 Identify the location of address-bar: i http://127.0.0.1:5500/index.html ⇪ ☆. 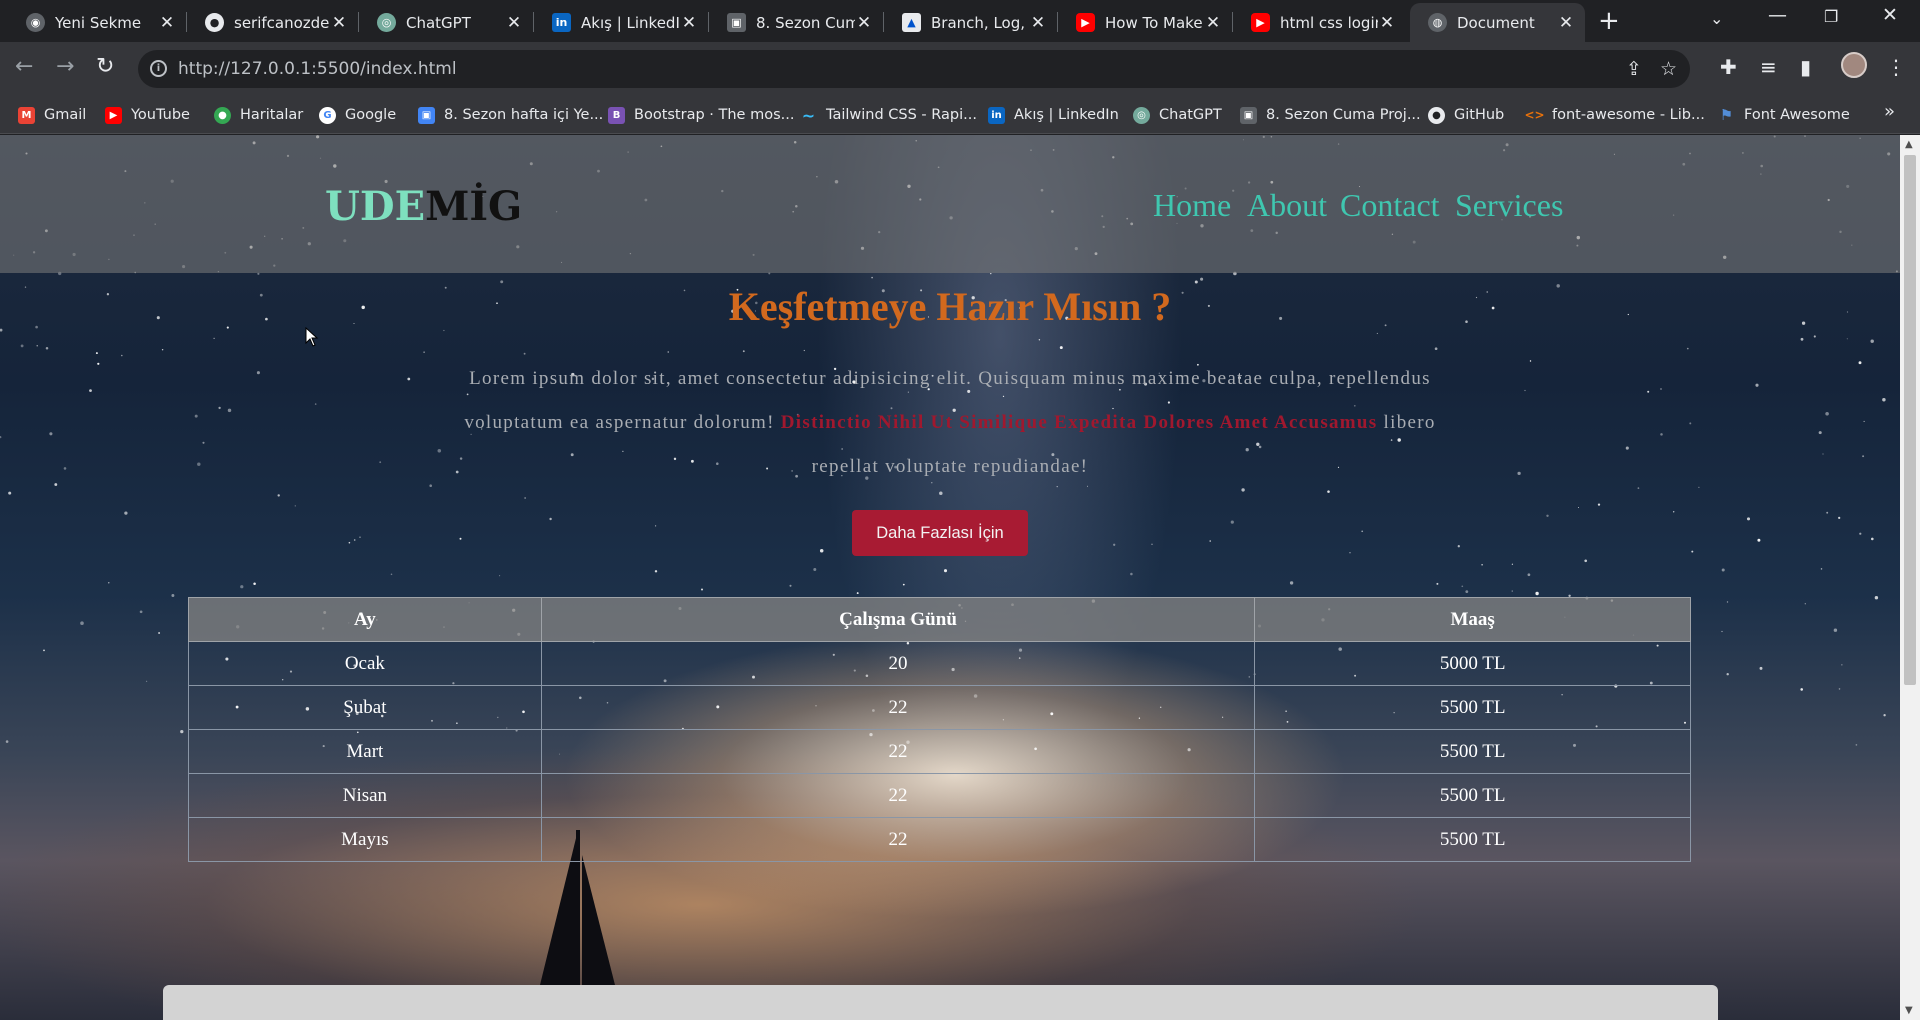
(914, 69).